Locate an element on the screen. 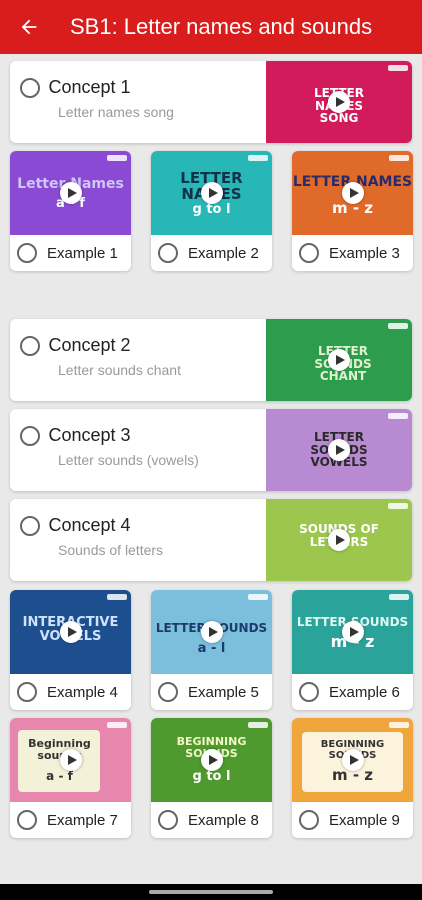 Image resolution: width=422 pixels, height=900 pixels. example-card-5: LETTER SOUNDS a - l Example 5 is located at coordinates (211, 650).